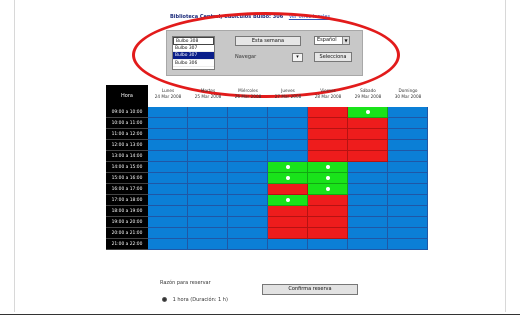  What do you see at coordinates (297, 57) in the screenshot?
I see `navigate-select: ▾` at bounding box center [297, 57].